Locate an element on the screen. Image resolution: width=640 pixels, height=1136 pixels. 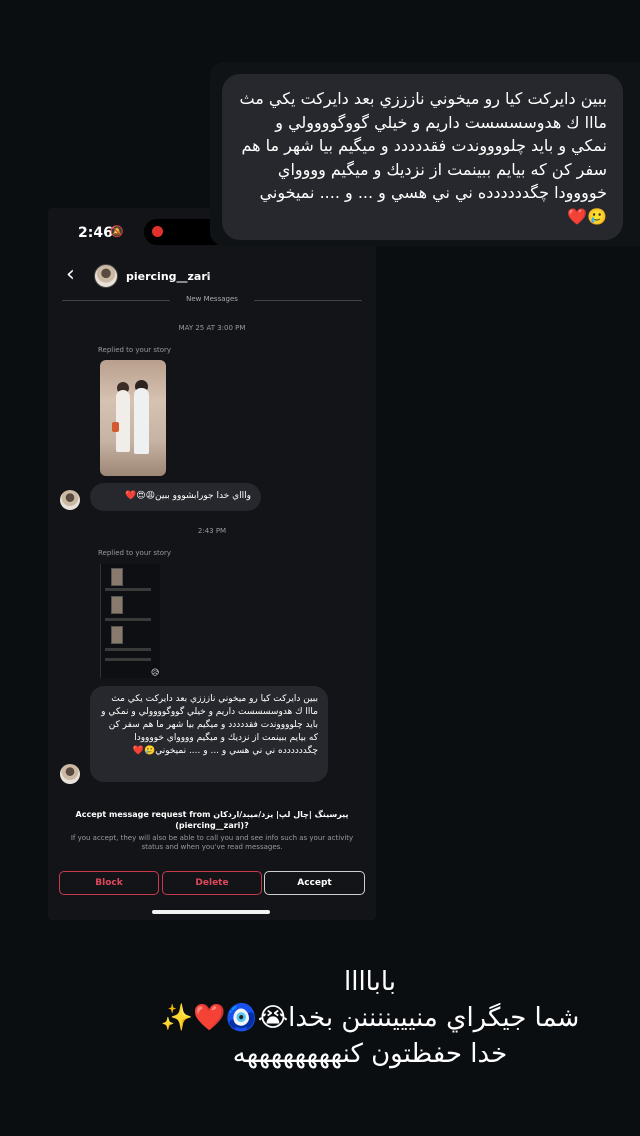
chevron-right-icon: › is located at coordinates (208, 274).